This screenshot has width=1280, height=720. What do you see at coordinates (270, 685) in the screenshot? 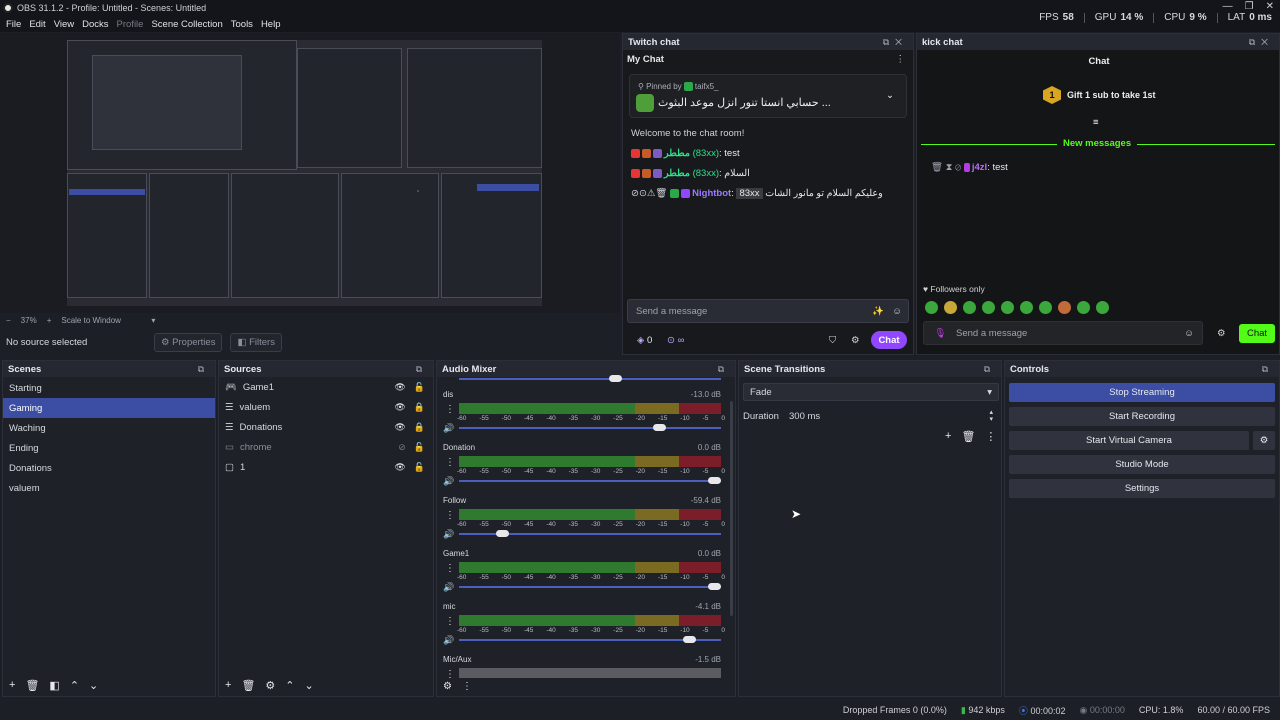
I see `source-settings-icon: ⚙` at bounding box center [270, 685].